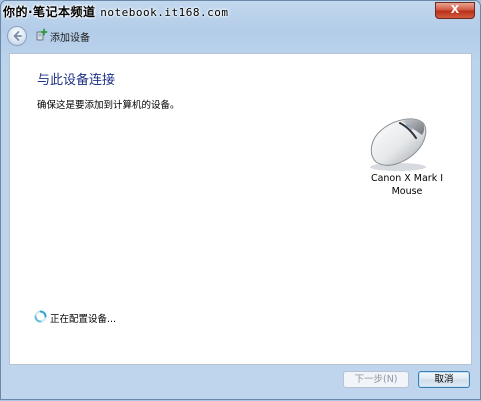 The image size is (481, 401). I want to click on cancel-button: 取消, so click(444, 379).